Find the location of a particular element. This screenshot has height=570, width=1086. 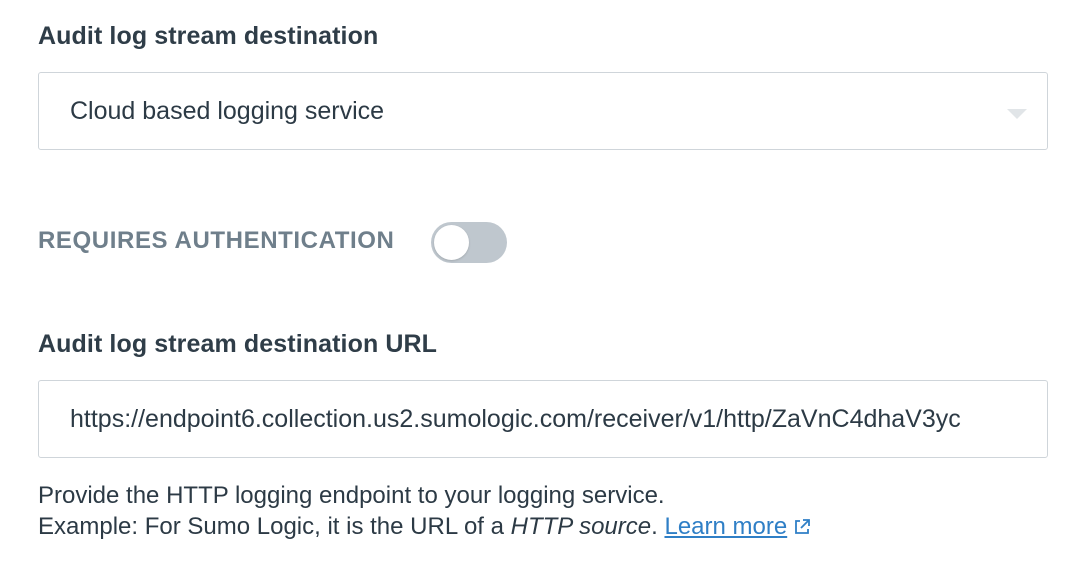

http-source-emphasis: HTTP source is located at coordinates (581, 526).